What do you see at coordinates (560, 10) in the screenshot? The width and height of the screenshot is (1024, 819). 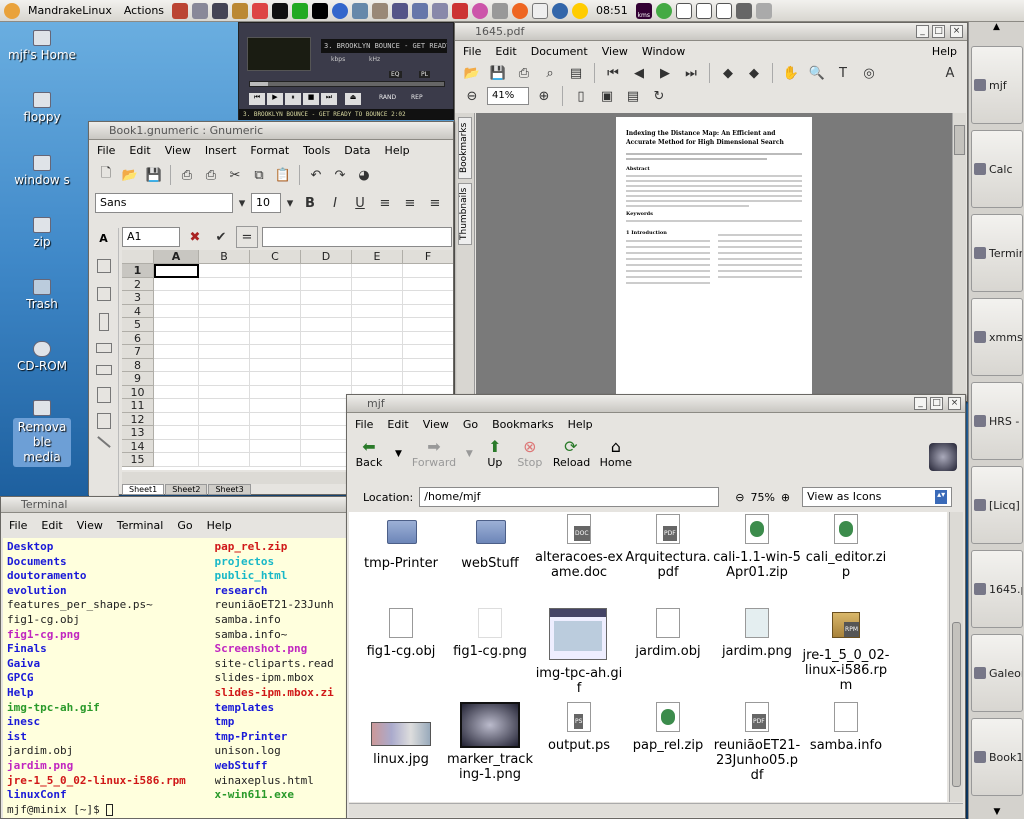 I see `update-icon` at bounding box center [560, 10].